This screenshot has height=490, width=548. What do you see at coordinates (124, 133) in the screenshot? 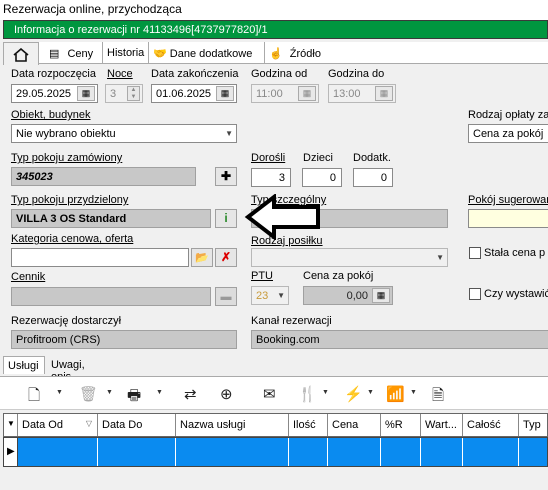
I see `property-select: Nie wybrano obiektu ▼` at bounding box center [124, 133].